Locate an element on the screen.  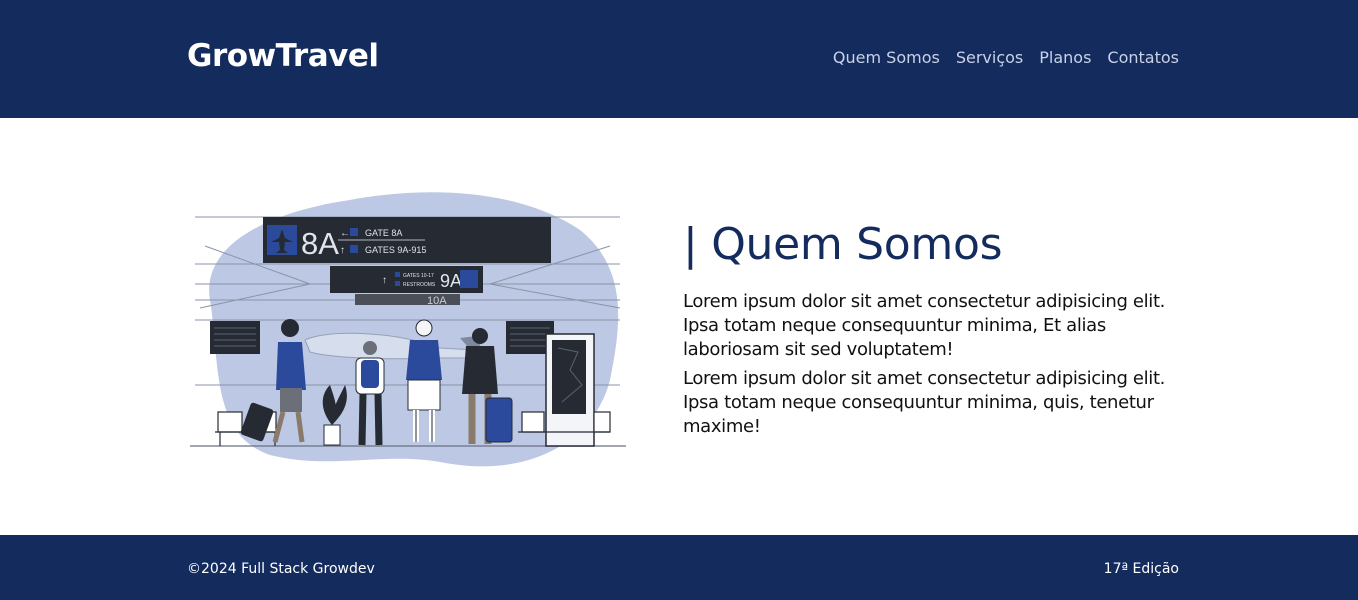
svg-text: RESTROOMS is located at coordinates (419, 285).